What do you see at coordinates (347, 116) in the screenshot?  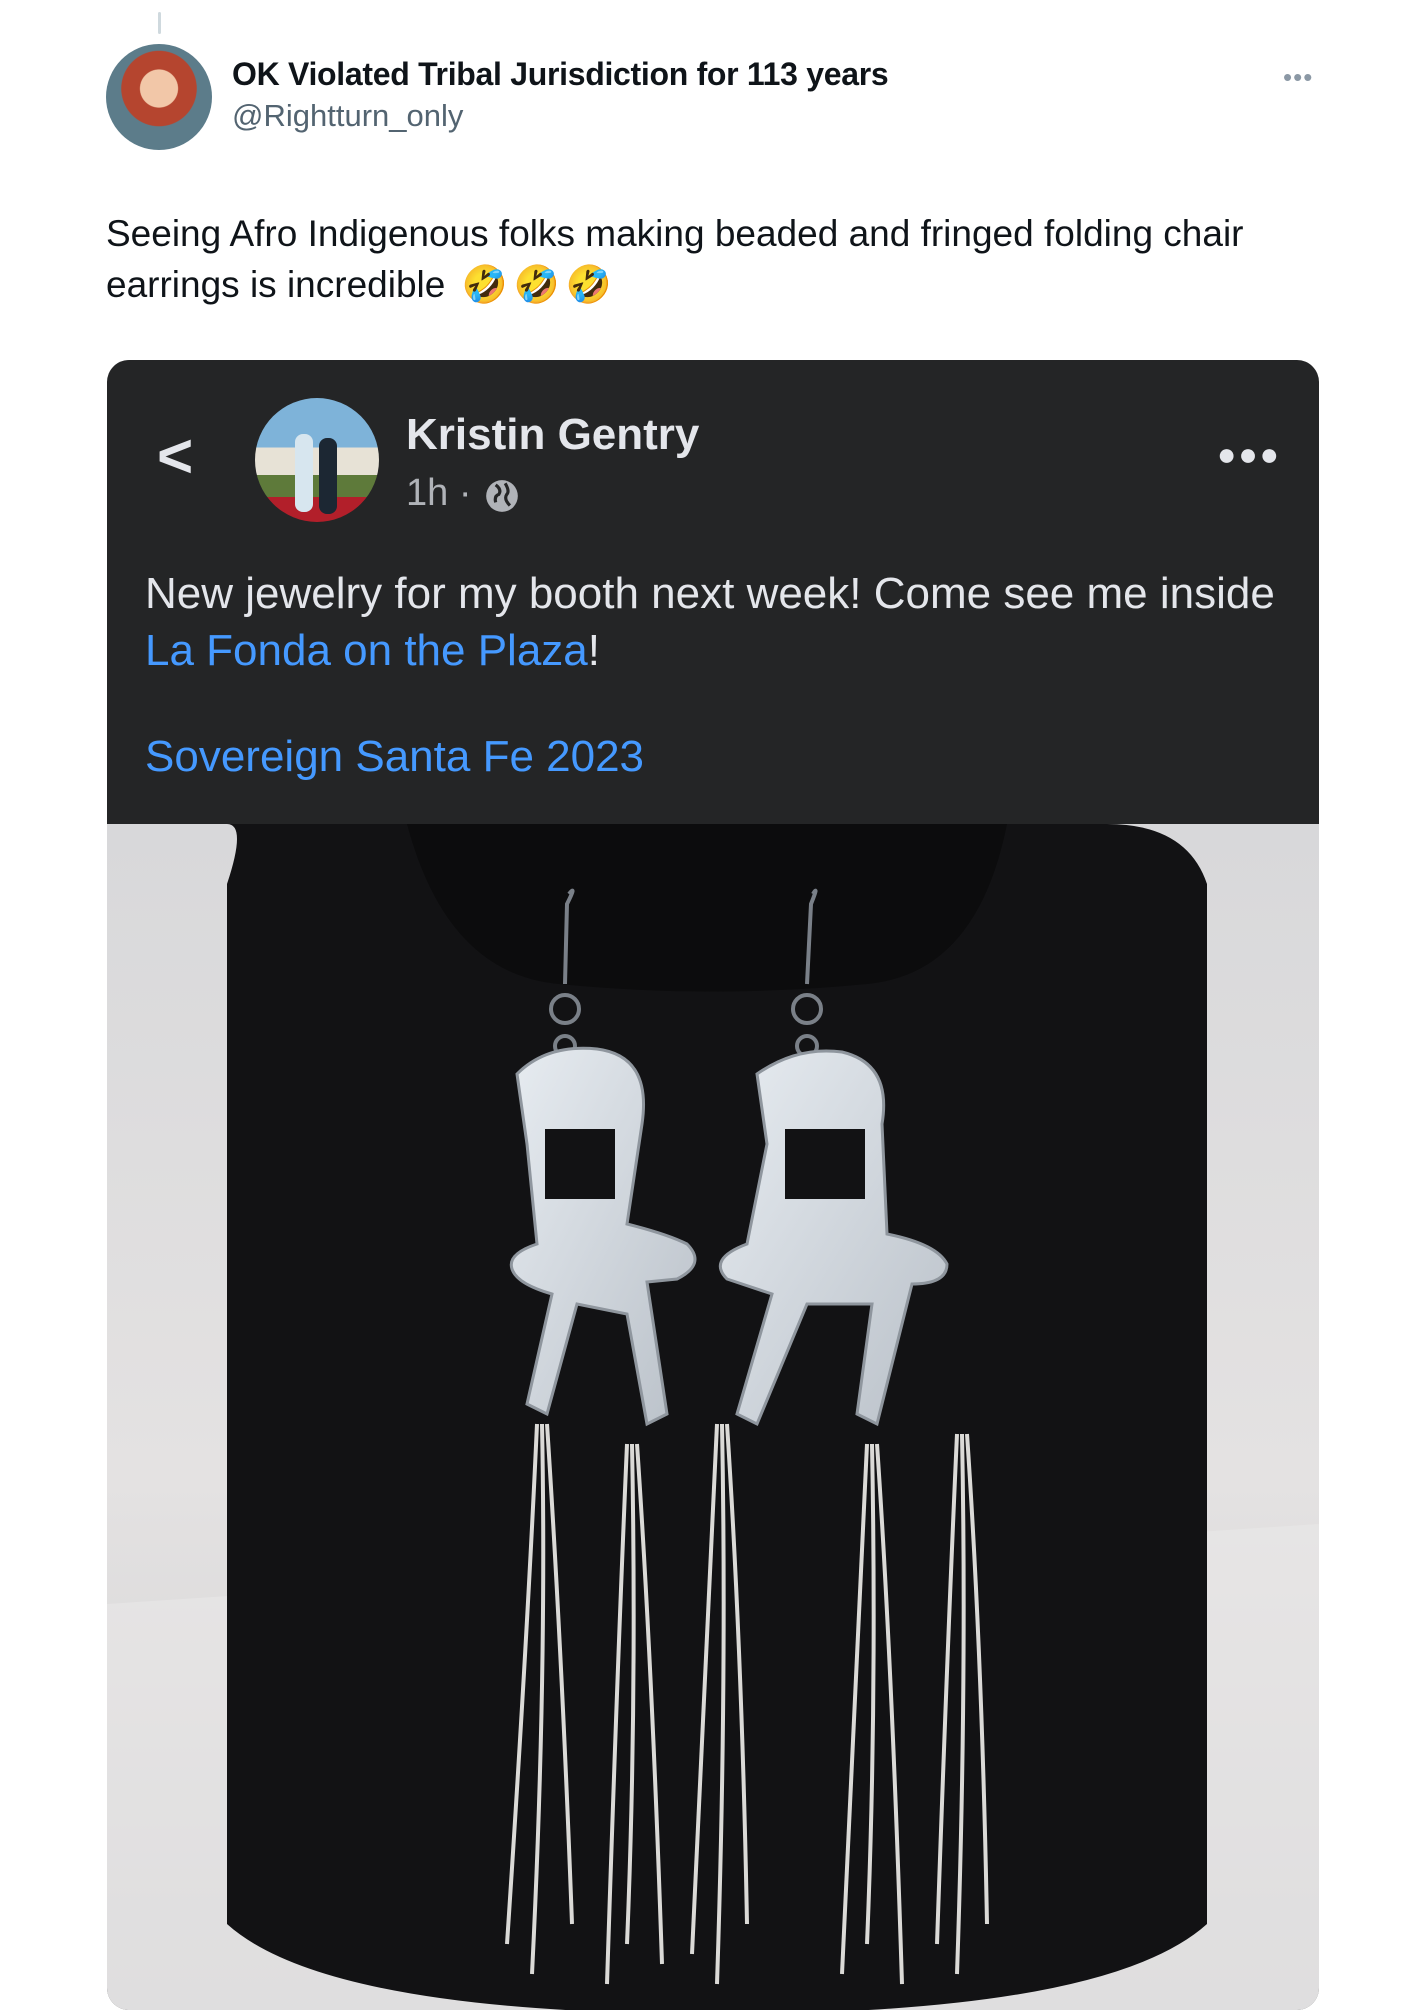 I see `author-handle: @Rightturn_only` at bounding box center [347, 116].